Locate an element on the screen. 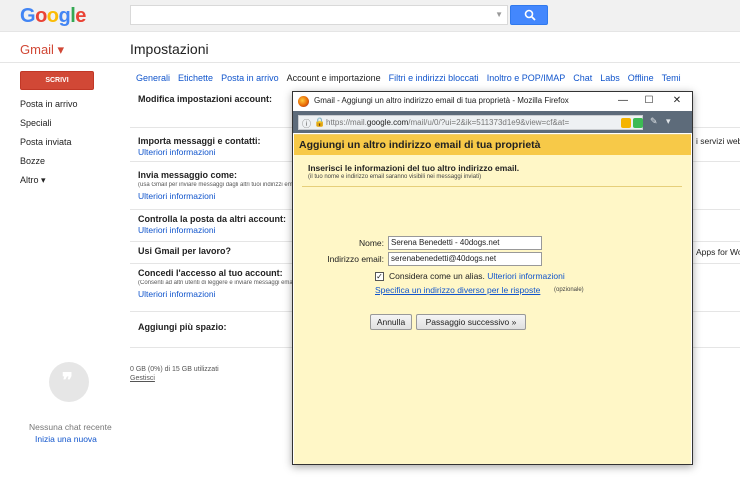 The width and height of the screenshot is (740, 488). sidebar-item-drafts: Bozze is located at coordinates (49, 165).